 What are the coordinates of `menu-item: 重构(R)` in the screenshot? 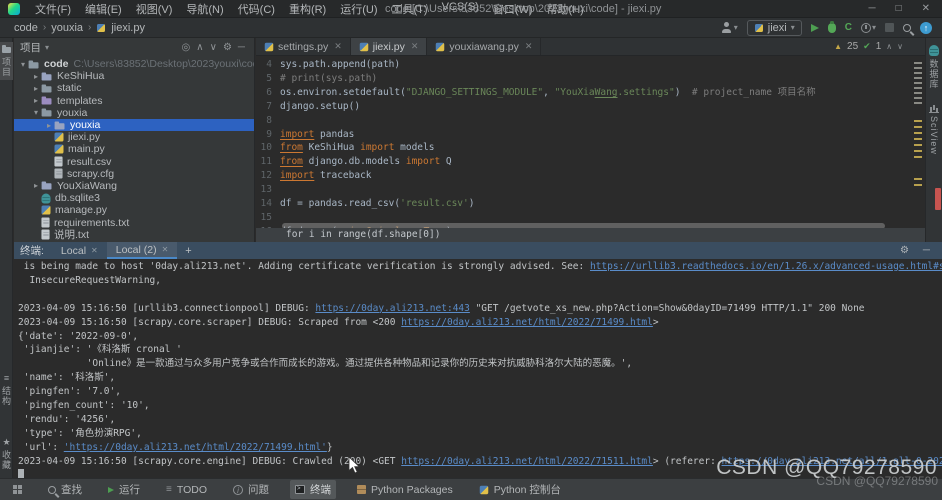 It's located at (307, 9).